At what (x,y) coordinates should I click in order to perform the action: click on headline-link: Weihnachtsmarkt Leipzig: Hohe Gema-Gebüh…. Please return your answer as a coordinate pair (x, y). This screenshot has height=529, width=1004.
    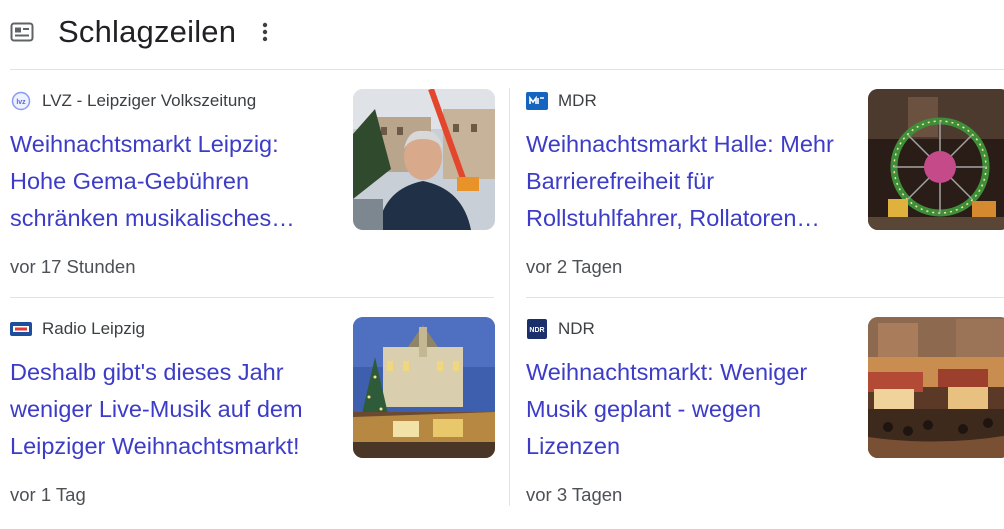
    Looking at the image, I should click on (172, 181).